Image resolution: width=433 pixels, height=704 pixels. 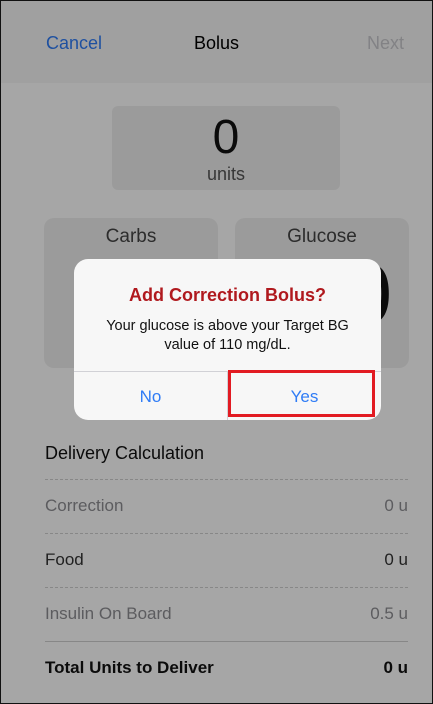 What do you see at coordinates (151, 396) in the screenshot?
I see `no-button: No` at bounding box center [151, 396].